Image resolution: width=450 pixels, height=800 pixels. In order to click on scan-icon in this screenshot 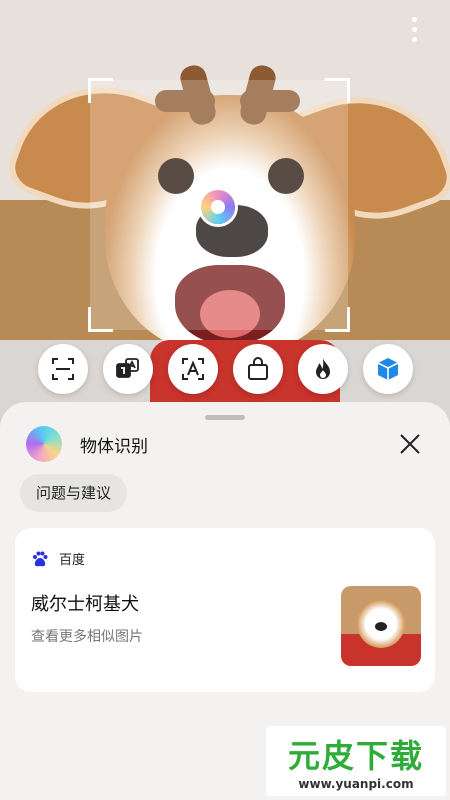, I will do `click(63, 369)`.